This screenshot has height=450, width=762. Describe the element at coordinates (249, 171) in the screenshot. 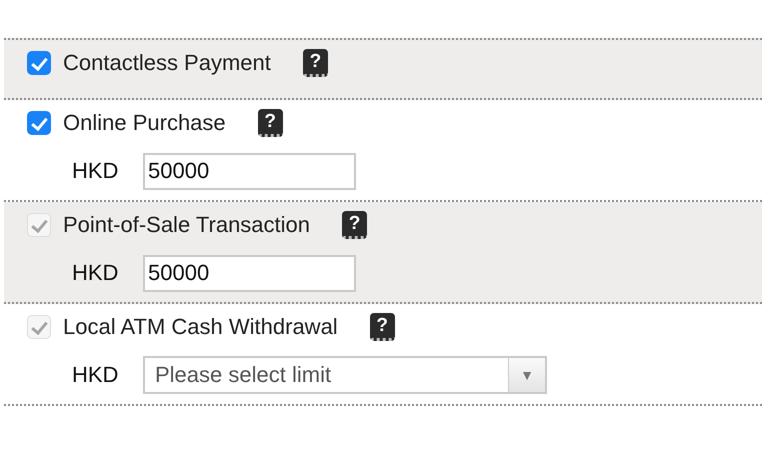

I see `limit-field: 50000` at that location.